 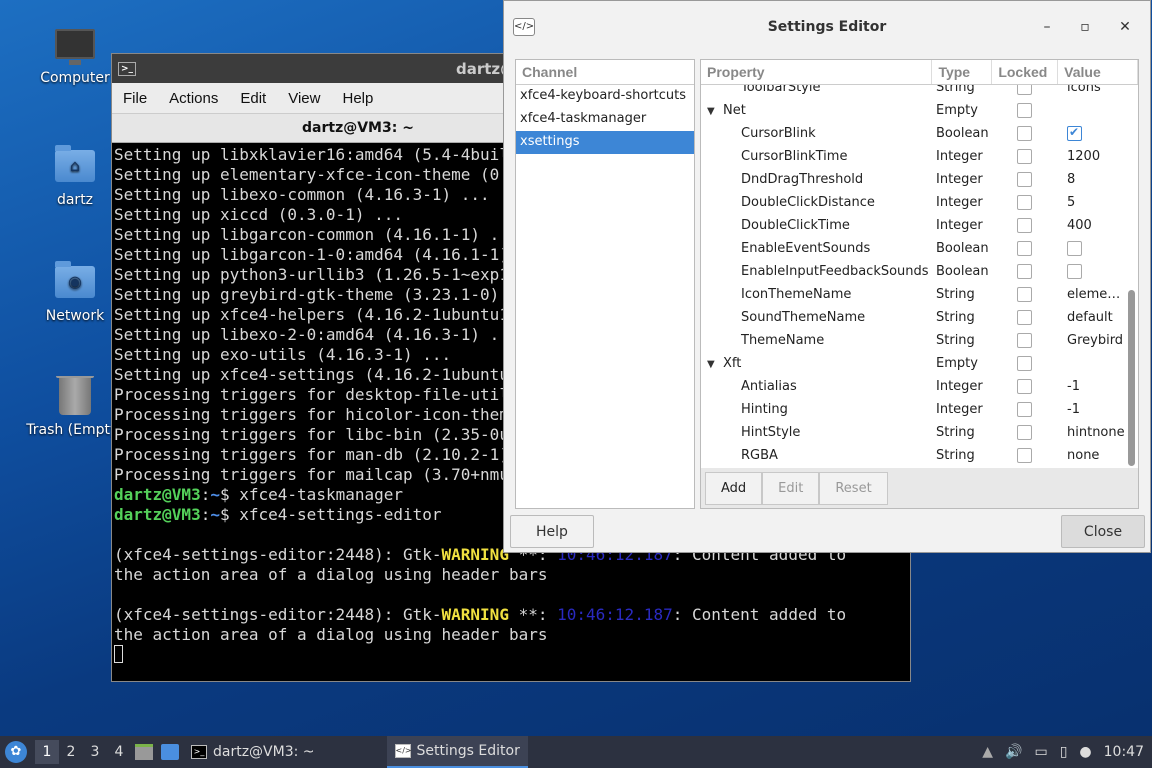 I want to click on clipboard-icon: ▯, so click(x=1064, y=752).